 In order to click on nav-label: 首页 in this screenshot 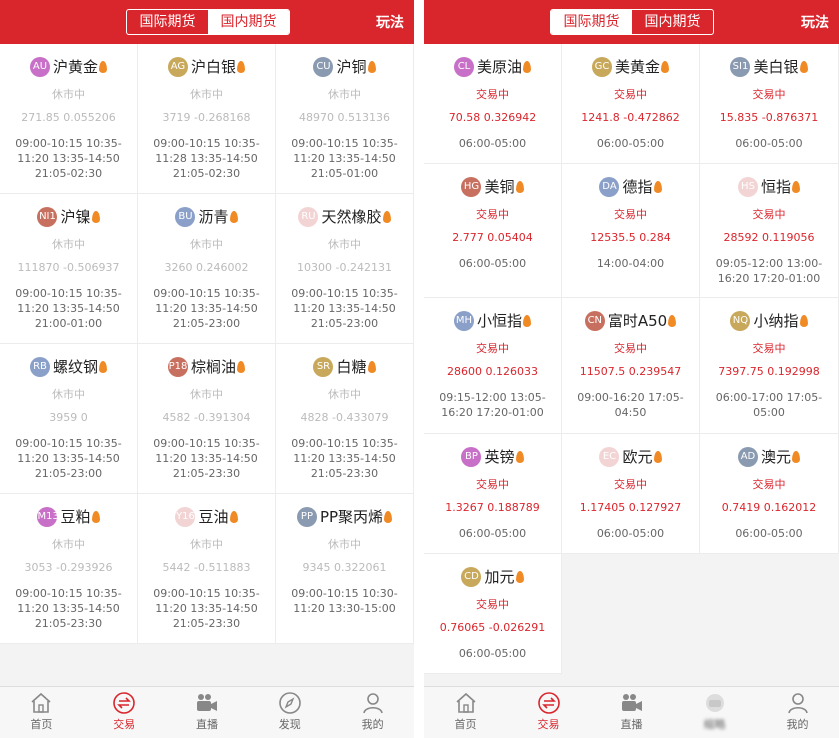, I will do `click(465, 724)`.